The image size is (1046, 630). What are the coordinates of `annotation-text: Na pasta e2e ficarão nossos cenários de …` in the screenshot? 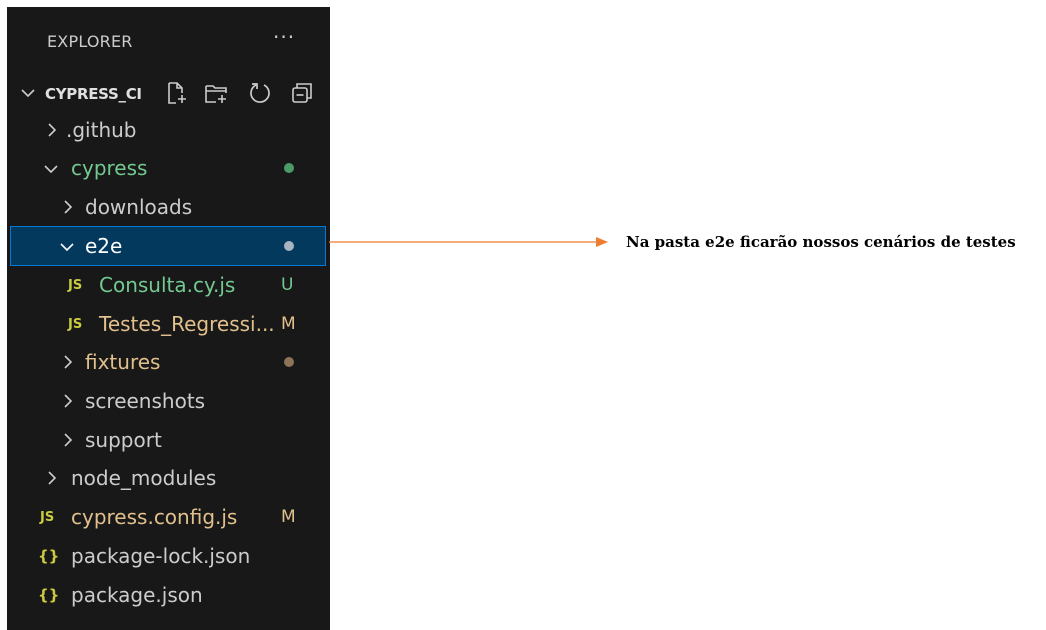 It's located at (821, 242).